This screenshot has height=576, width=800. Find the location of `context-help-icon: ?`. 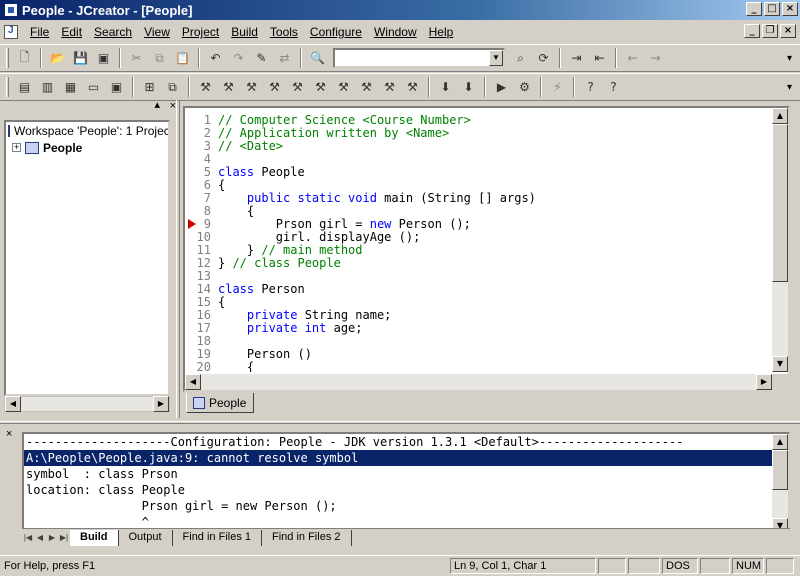

context-help-icon: ? is located at coordinates (613, 87).